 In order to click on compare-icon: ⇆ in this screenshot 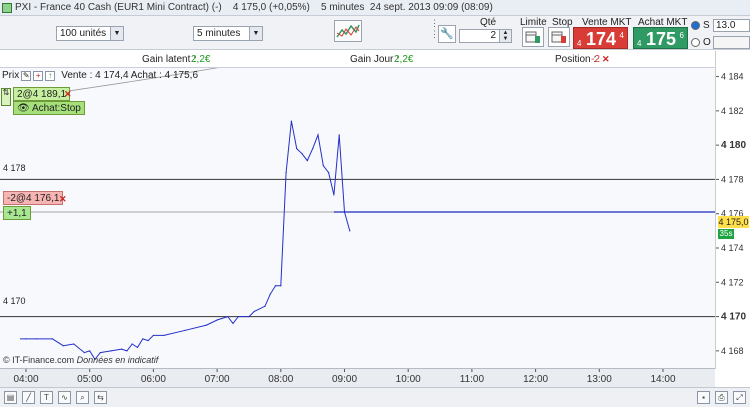, I will do `click(100, 397)`.